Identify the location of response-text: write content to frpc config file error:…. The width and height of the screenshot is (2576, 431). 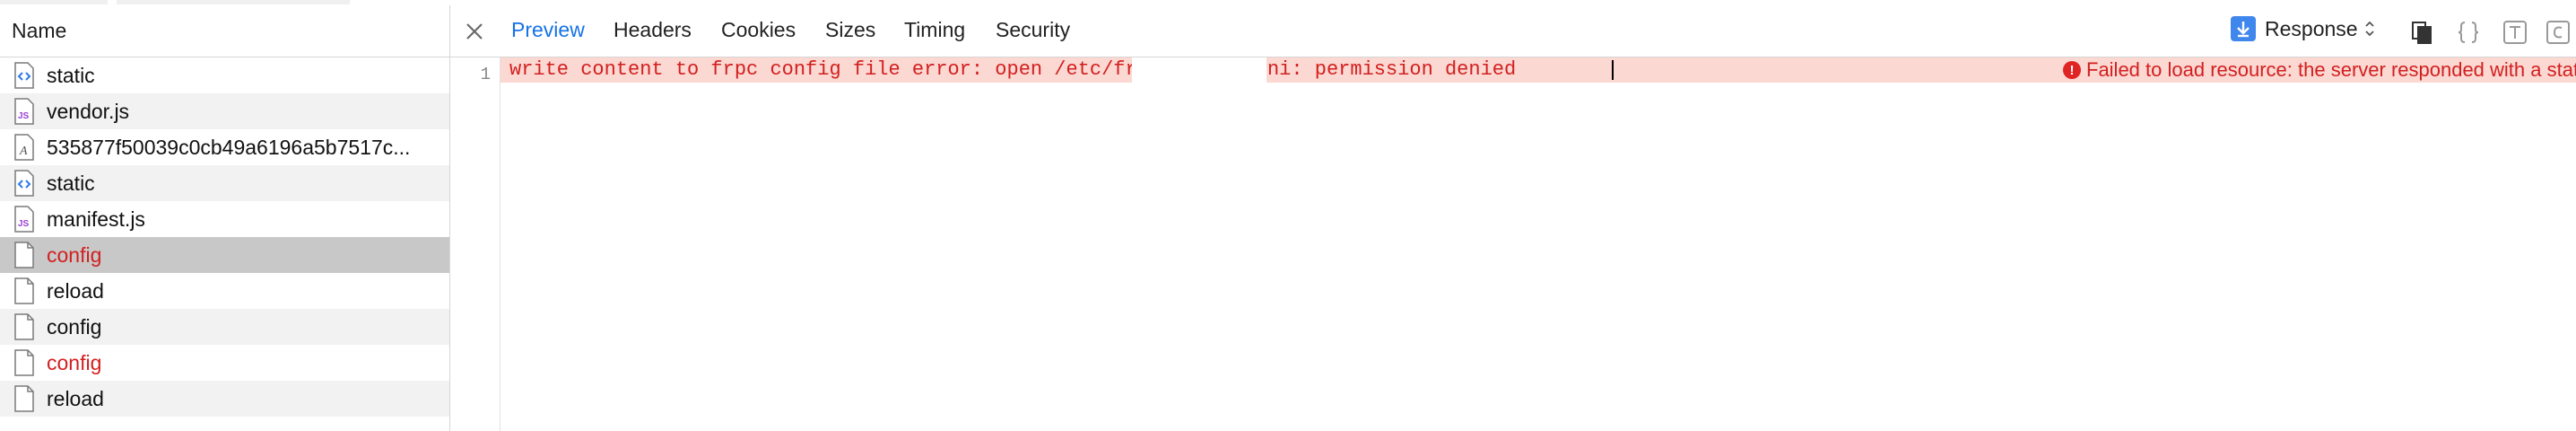
(1012, 69).